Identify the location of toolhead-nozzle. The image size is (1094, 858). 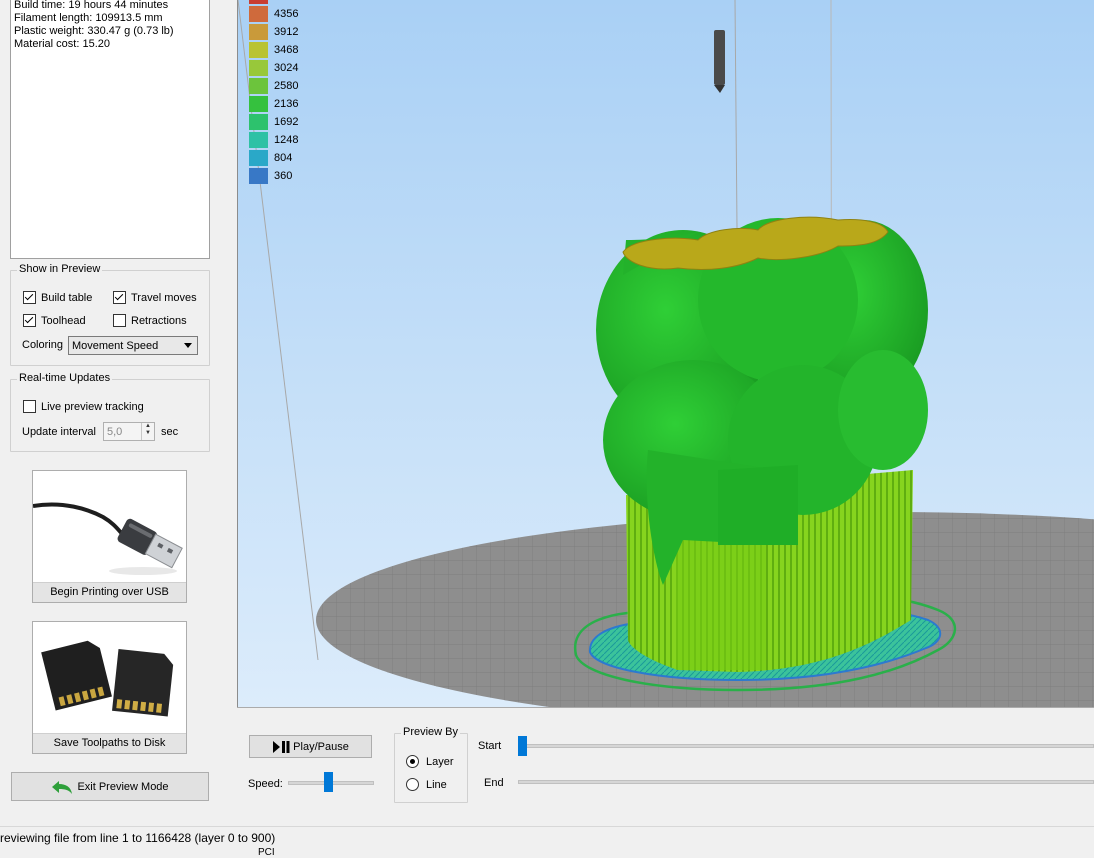
(719, 61).